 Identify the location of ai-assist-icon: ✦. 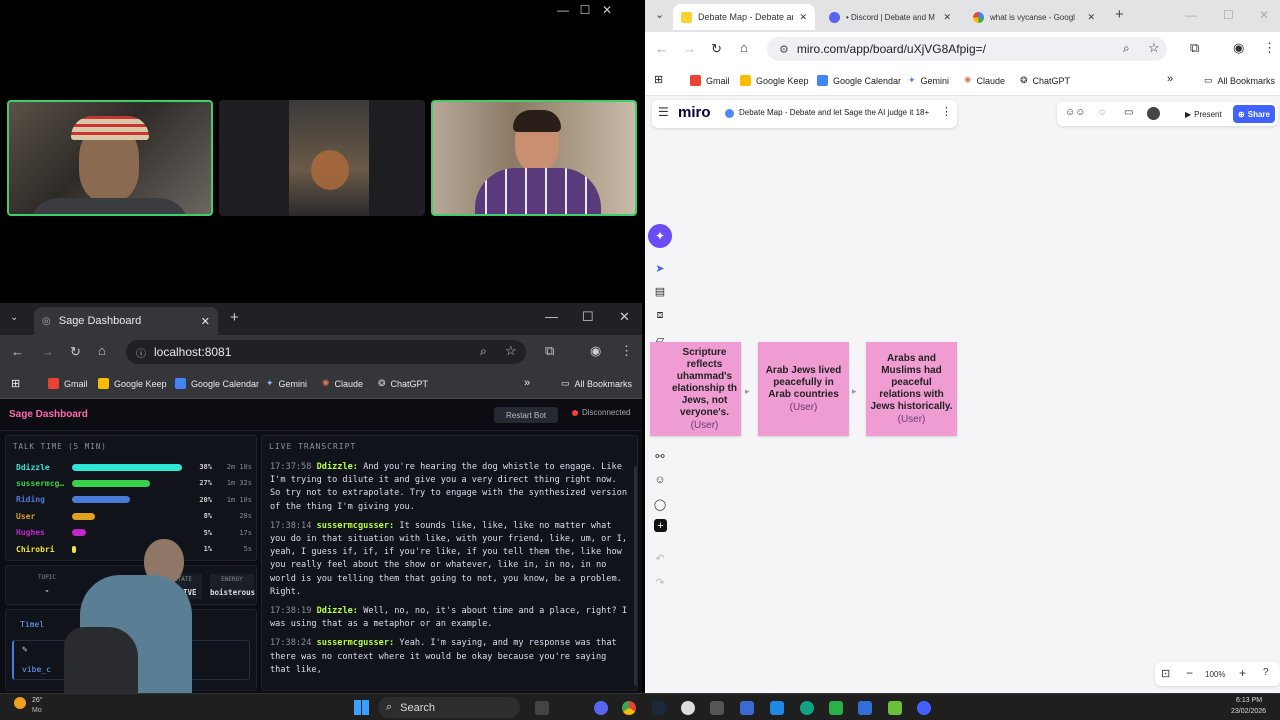
(660, 236).